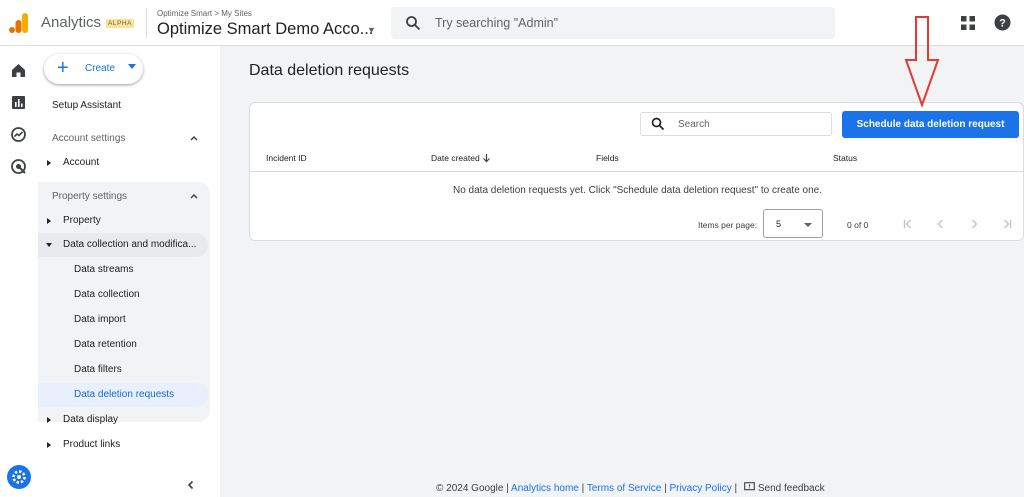 This screenshot has height=497, width=1024. Describe the element at coordinates (486, 158) in the screenshot. I see `sort-descending-icon` at that location.